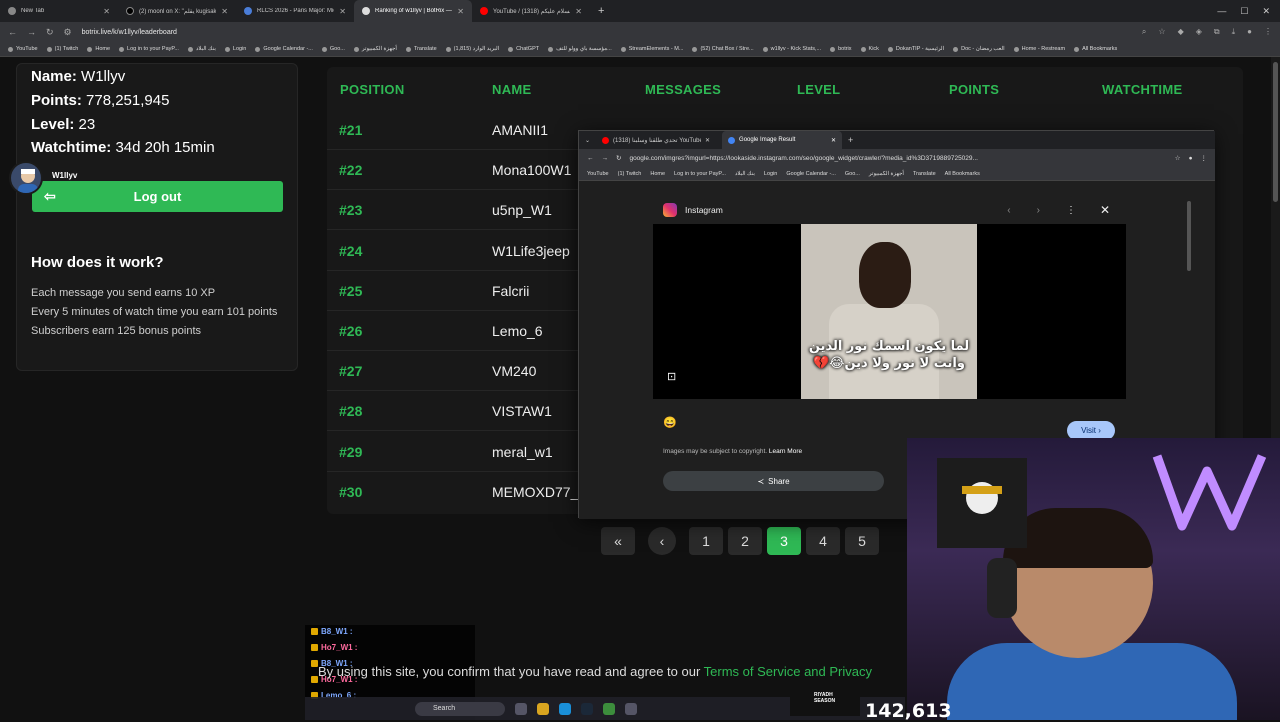  I want to click on first-page-button: «, so click(618, 541).